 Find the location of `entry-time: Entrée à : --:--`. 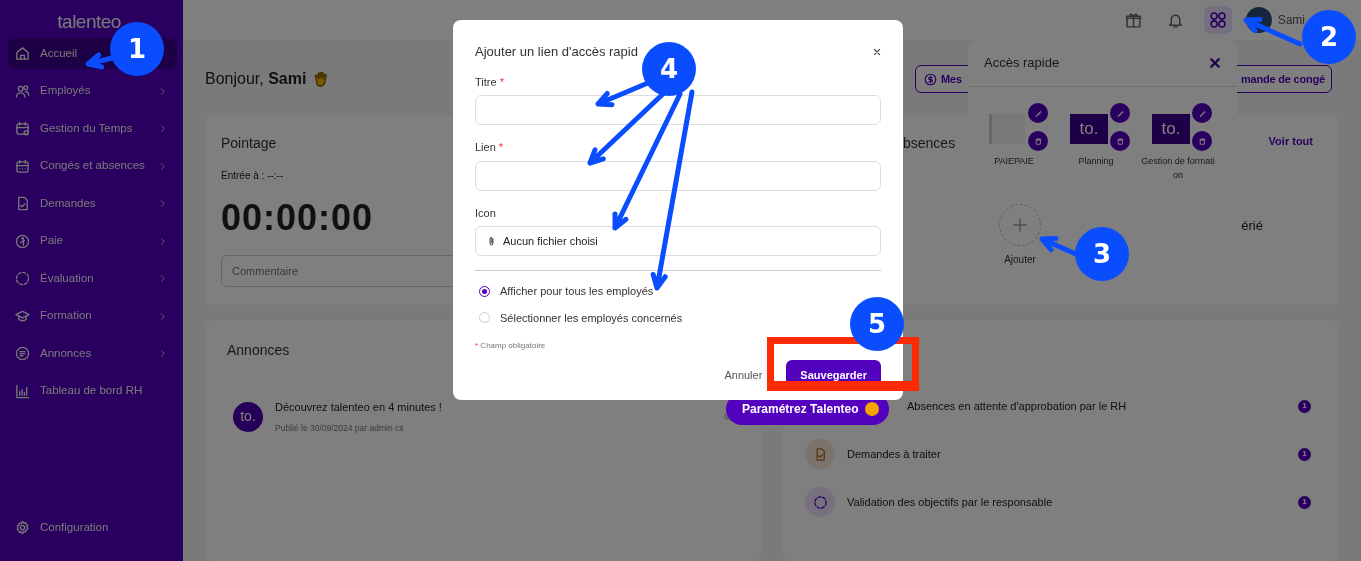

entry-time: Entrée à : --:-- is located at coordinates (253, 176).